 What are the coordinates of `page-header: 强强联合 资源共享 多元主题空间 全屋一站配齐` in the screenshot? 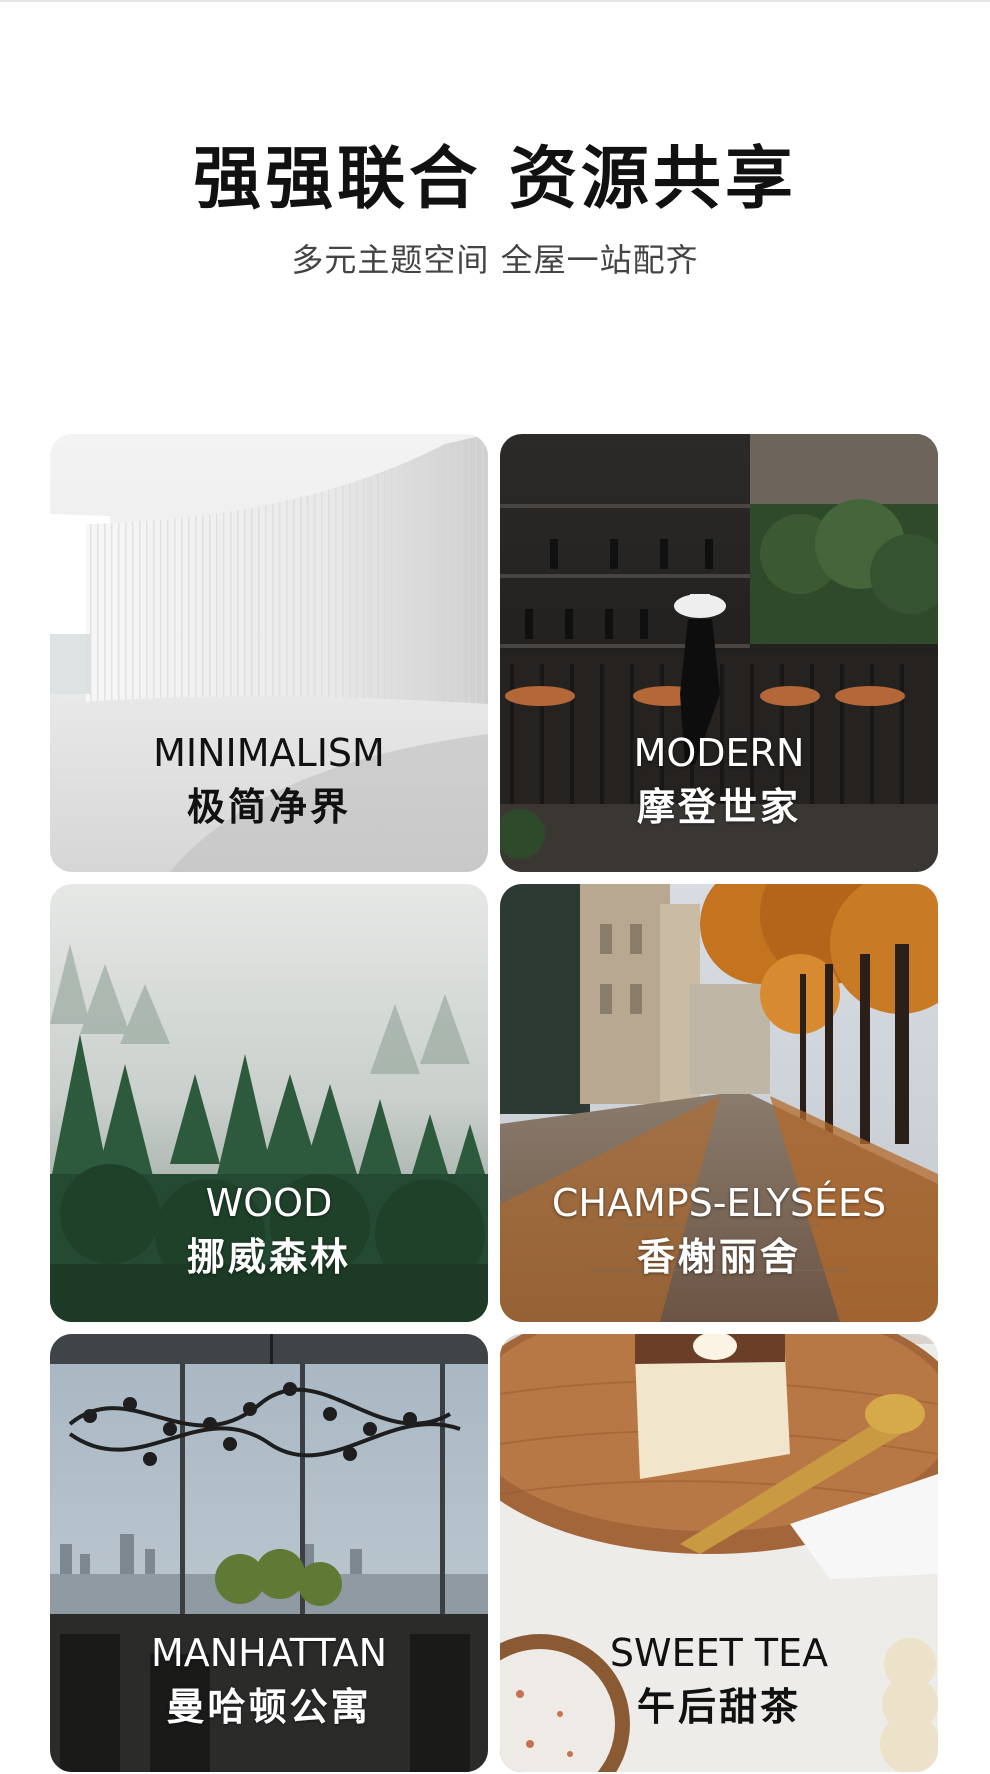 It's located at (495, 210).